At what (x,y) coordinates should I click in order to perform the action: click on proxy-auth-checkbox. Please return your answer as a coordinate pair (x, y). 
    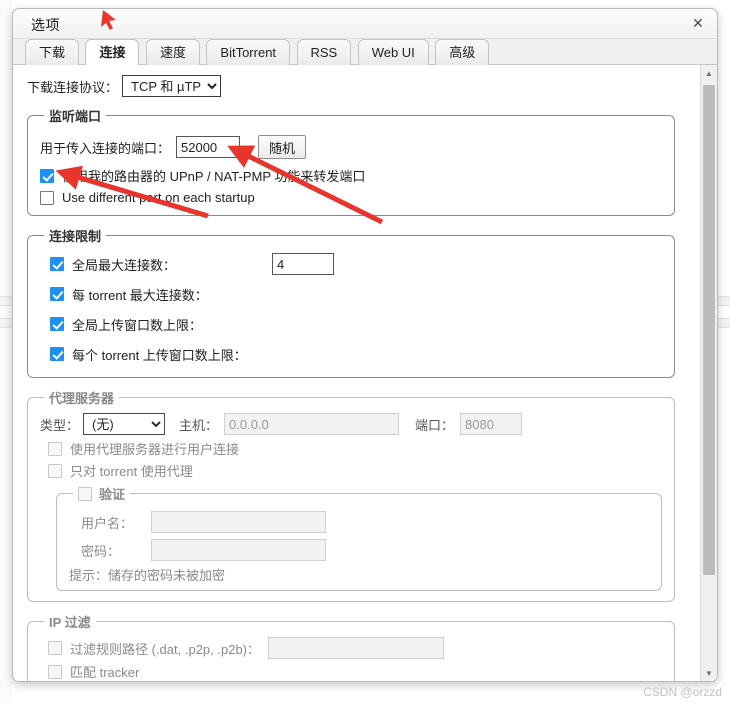
    Looking at the image, I should click on (85, 493).